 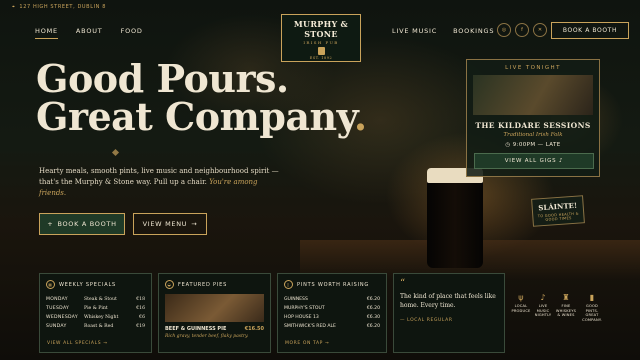 What do you see at coordinates (540, 30) in the screenshot?
I see `twitter-icon: ✕` at bounding box center [540, 30].